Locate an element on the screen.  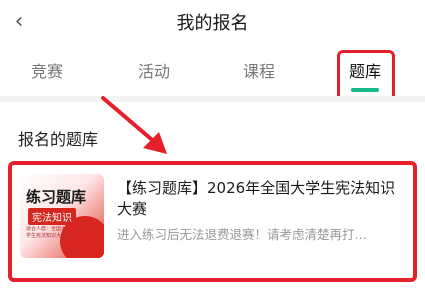
page-title: 我的报名 is located at coordinates (212, 23).